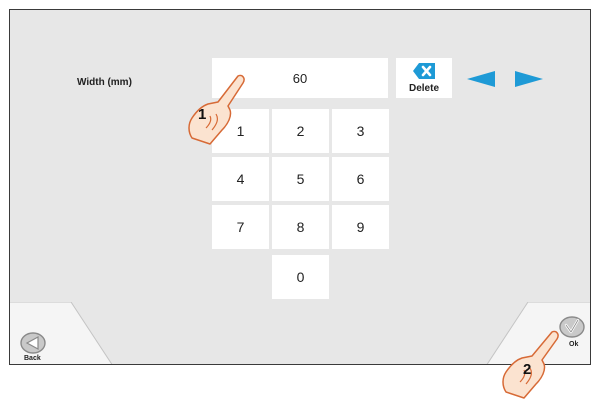 The image size is (593, 408). What do you see at coordinates (572, 327) in the screenshot?
I see `ok-button` at bounding box center [572, 327].